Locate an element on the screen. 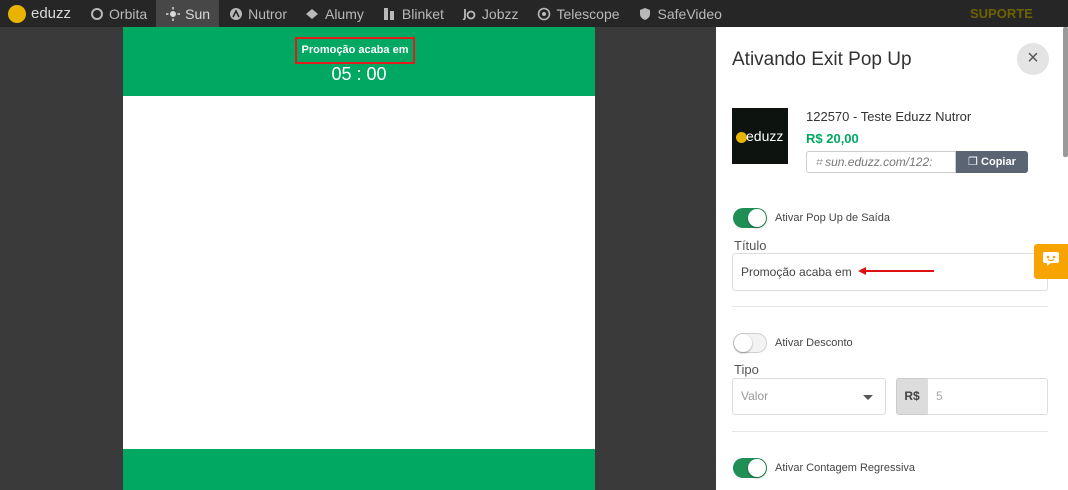 The width and height of the screenshot is (1068, 490). eduzz-logo: eduzz is located at coordinates (40, 13).